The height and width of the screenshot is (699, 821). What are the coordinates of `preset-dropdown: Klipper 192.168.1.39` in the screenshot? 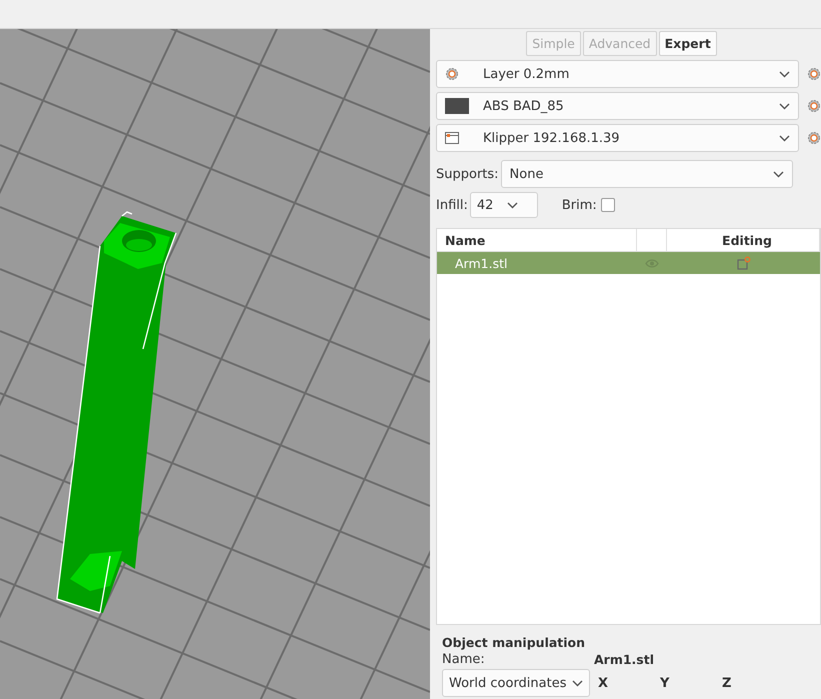 It's located at (617, 138).